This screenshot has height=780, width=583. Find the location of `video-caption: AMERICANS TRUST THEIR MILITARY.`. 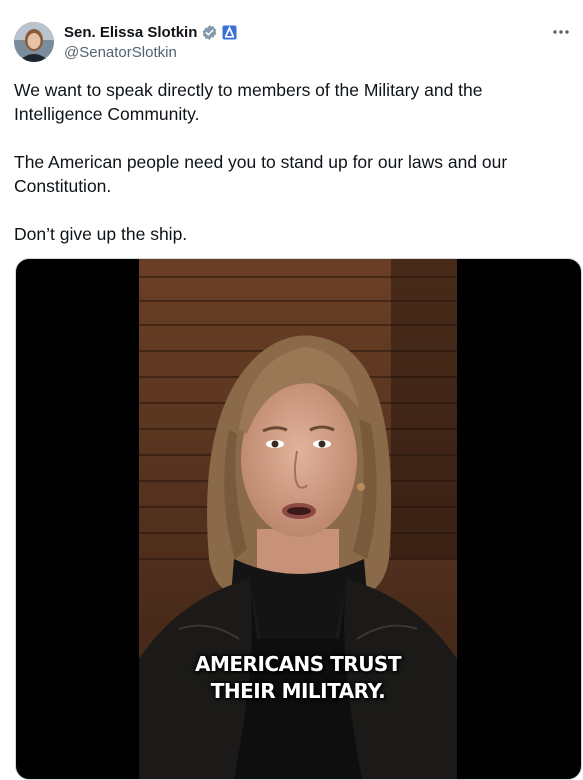

video-caption: AMERICANS TRUST THEIR MILITARY. is located at coordinates (298, 678).